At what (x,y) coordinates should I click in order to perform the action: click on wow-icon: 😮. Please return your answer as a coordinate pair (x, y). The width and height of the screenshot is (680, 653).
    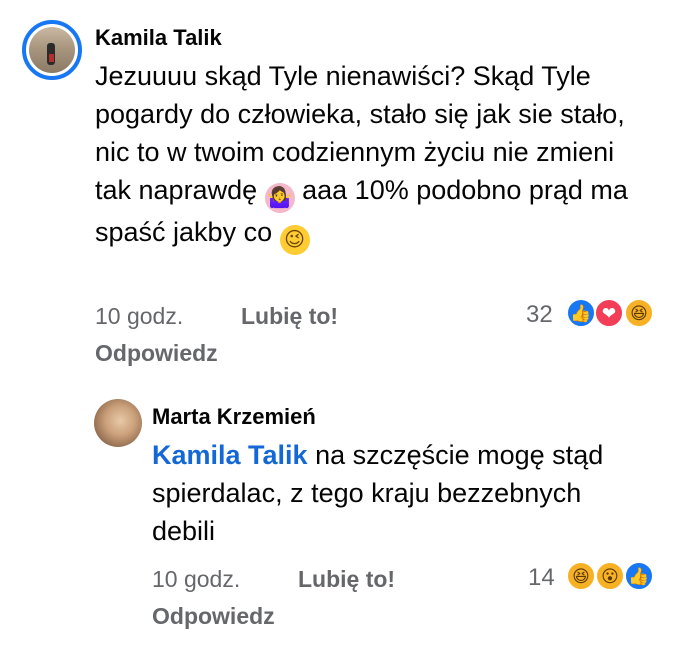
    Looking at the image, I should click on (610, 576).